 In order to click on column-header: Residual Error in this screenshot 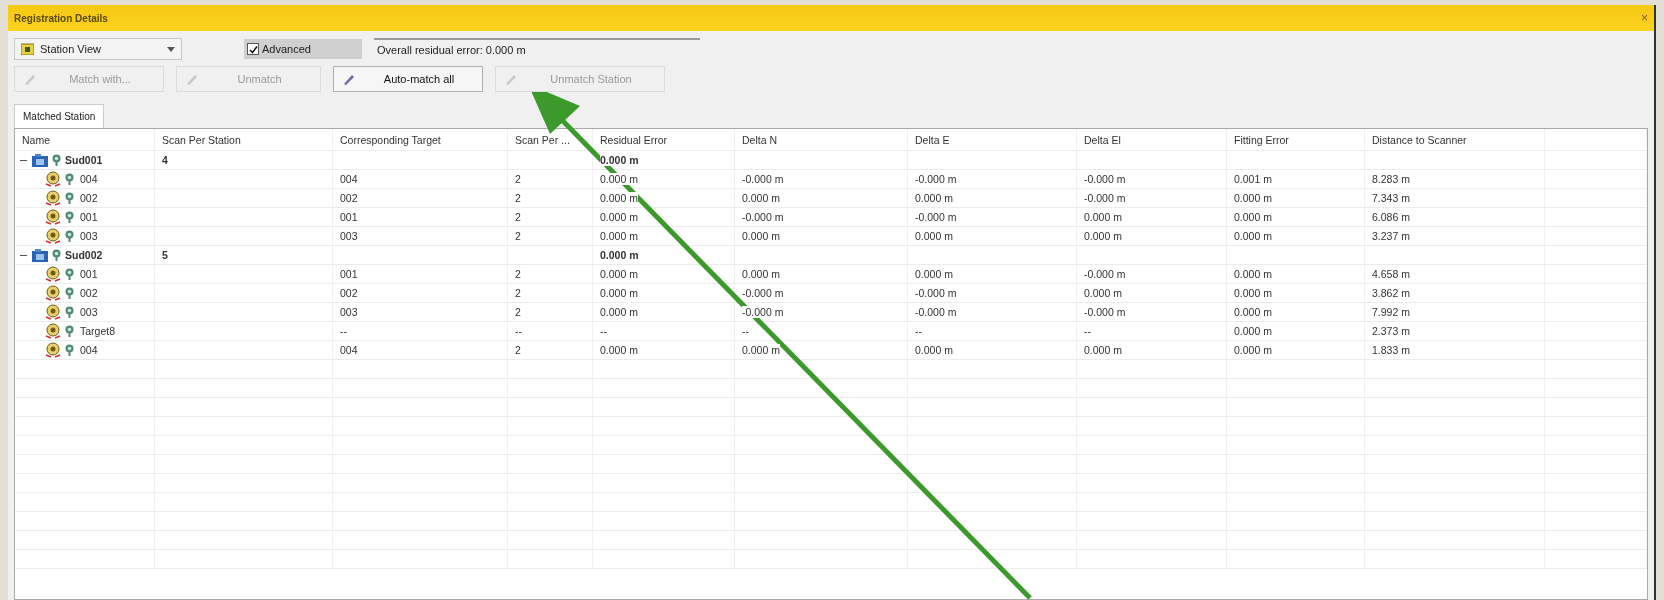, I will do `click(634, 139)`.